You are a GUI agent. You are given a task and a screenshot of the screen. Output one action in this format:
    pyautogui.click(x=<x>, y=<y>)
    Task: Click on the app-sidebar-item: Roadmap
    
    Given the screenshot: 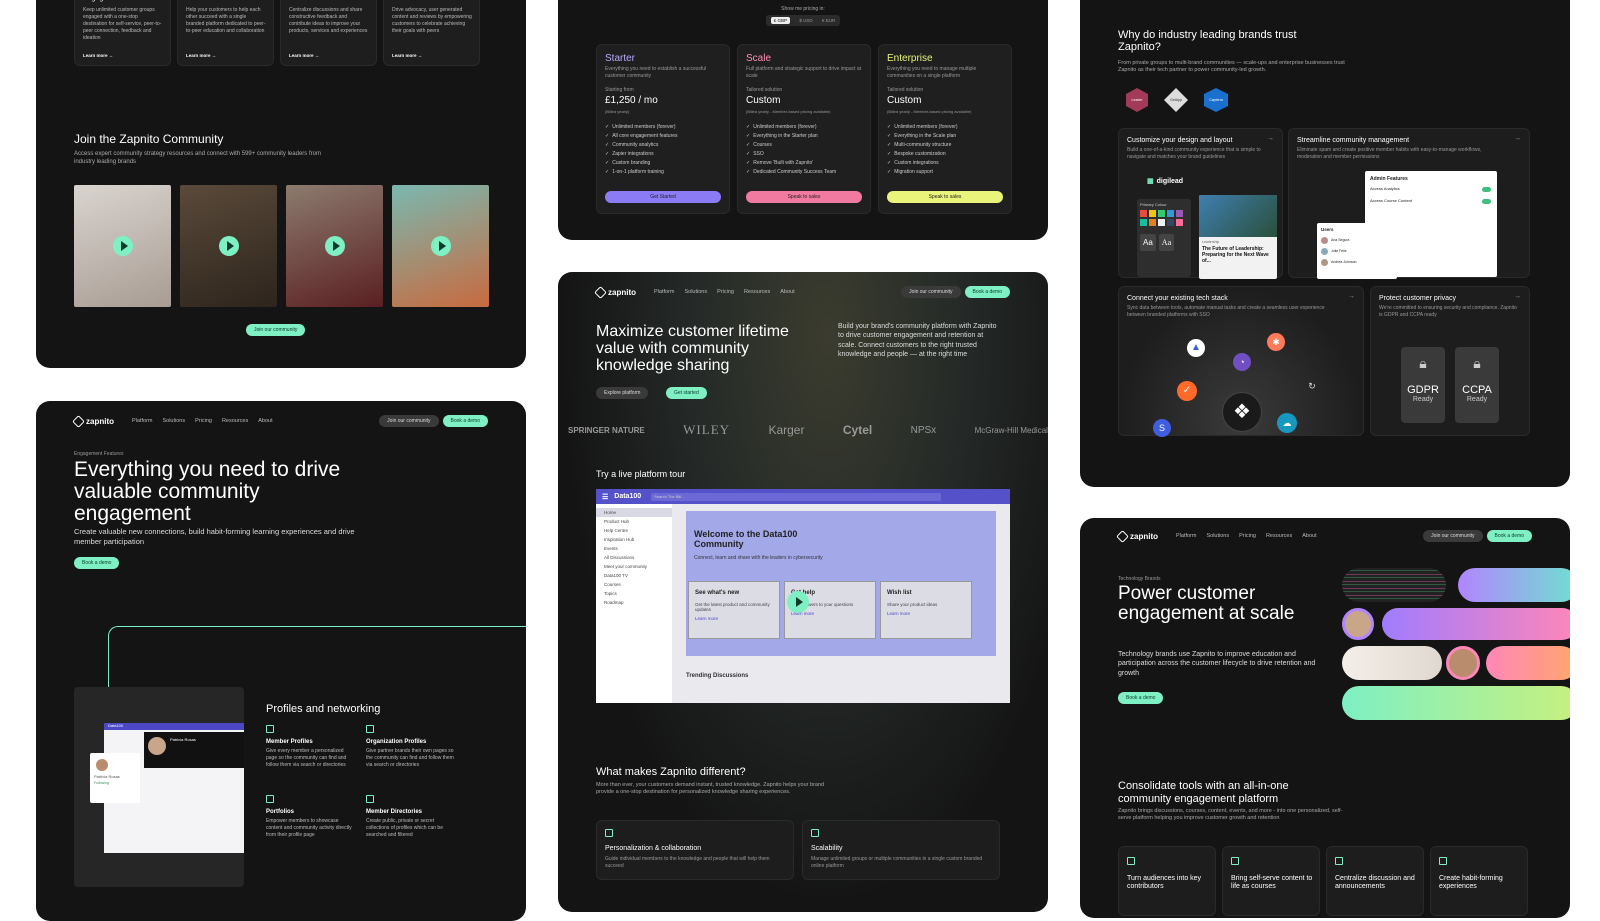 What is the action you would take?
    pyautogui.click(x=634, y=602)
    